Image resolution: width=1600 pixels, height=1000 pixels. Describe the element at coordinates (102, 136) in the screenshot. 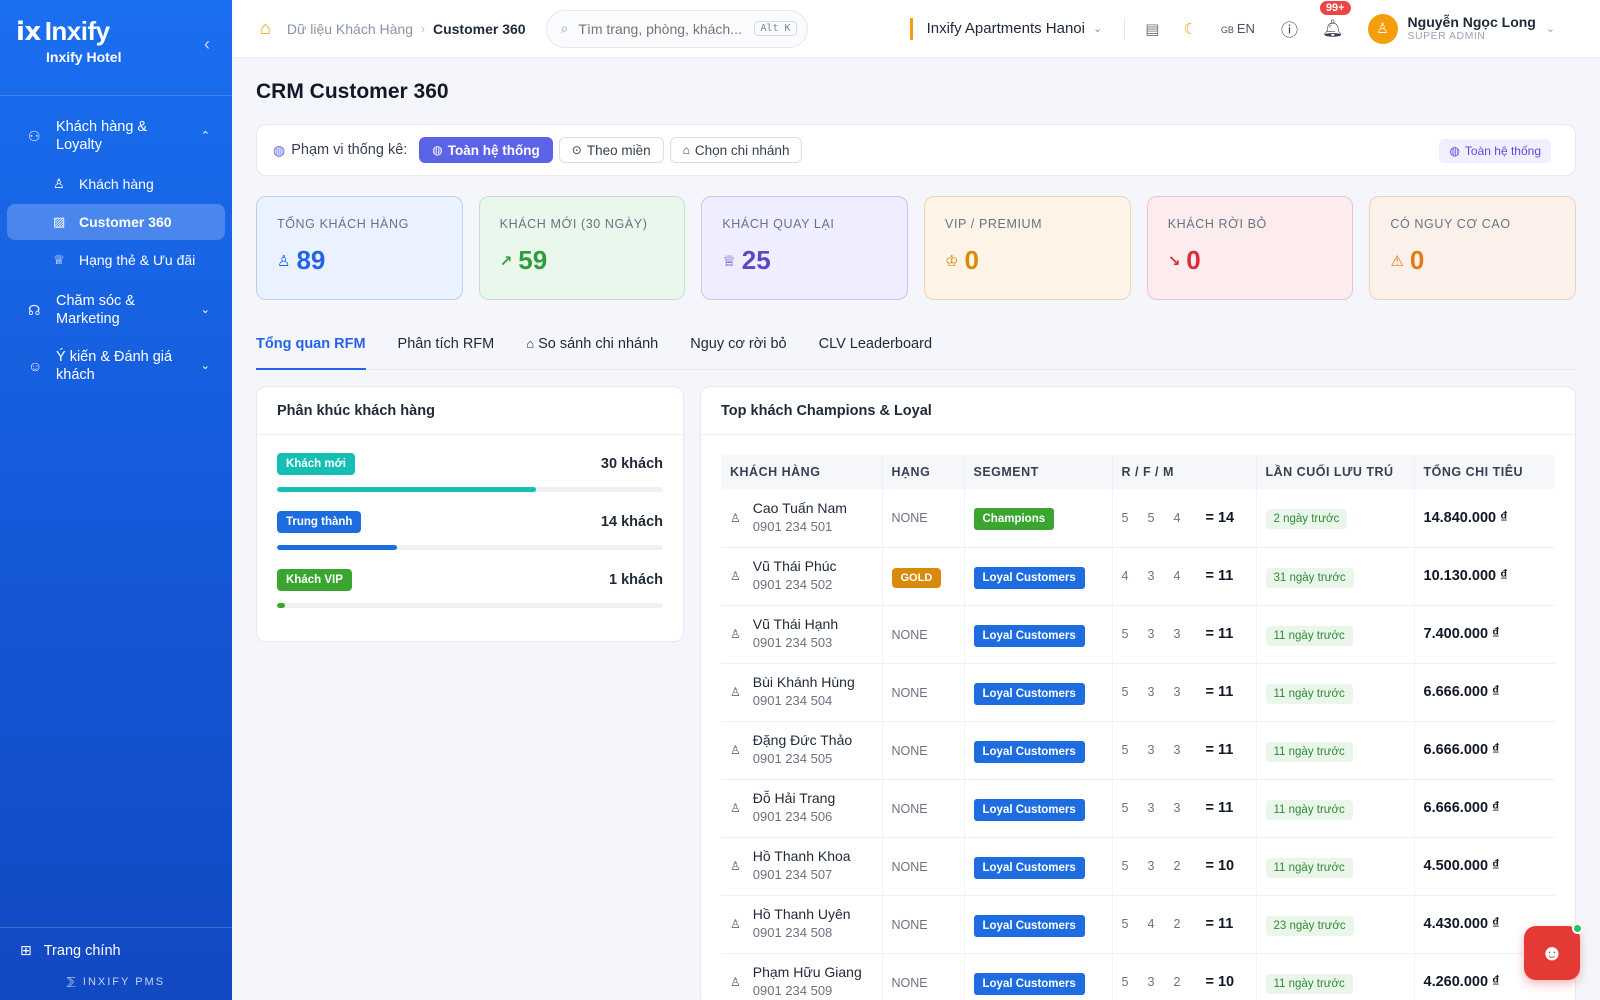

I see `nav-group-label: Khách hàng & Loyalty` at that location.